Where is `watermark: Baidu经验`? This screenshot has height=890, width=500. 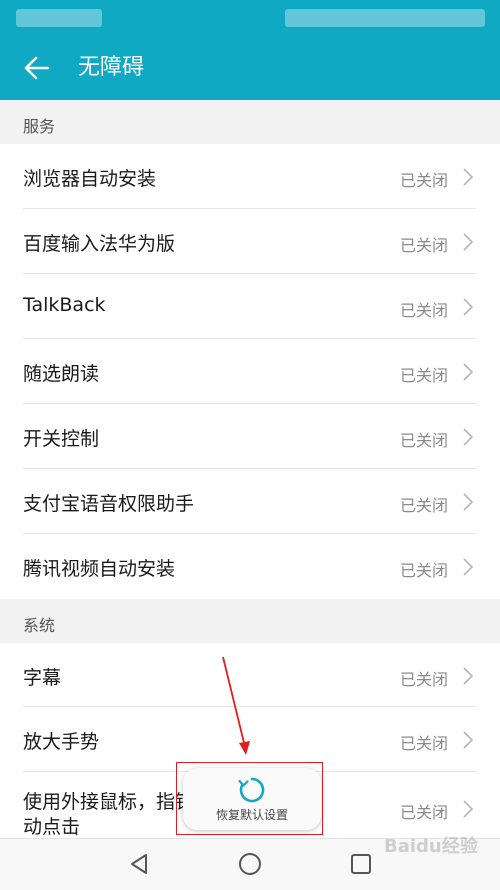 watermark: Baidu经验 is located at coordinates (431, 846).